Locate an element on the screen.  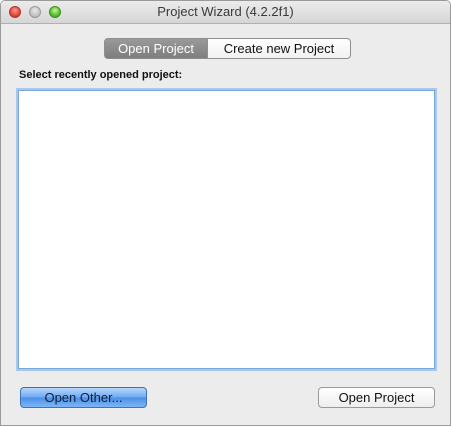
recent-projects-label: Select recently opened project: is located at coordinates (101, 75).